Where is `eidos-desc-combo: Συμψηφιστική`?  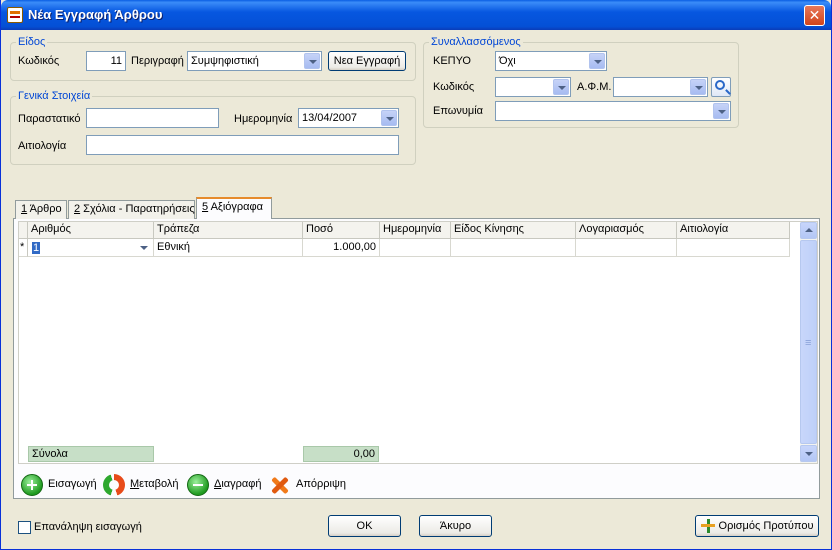 eidos-desc-combo: Συμψηφιστική is located at coordinates (254, 61).